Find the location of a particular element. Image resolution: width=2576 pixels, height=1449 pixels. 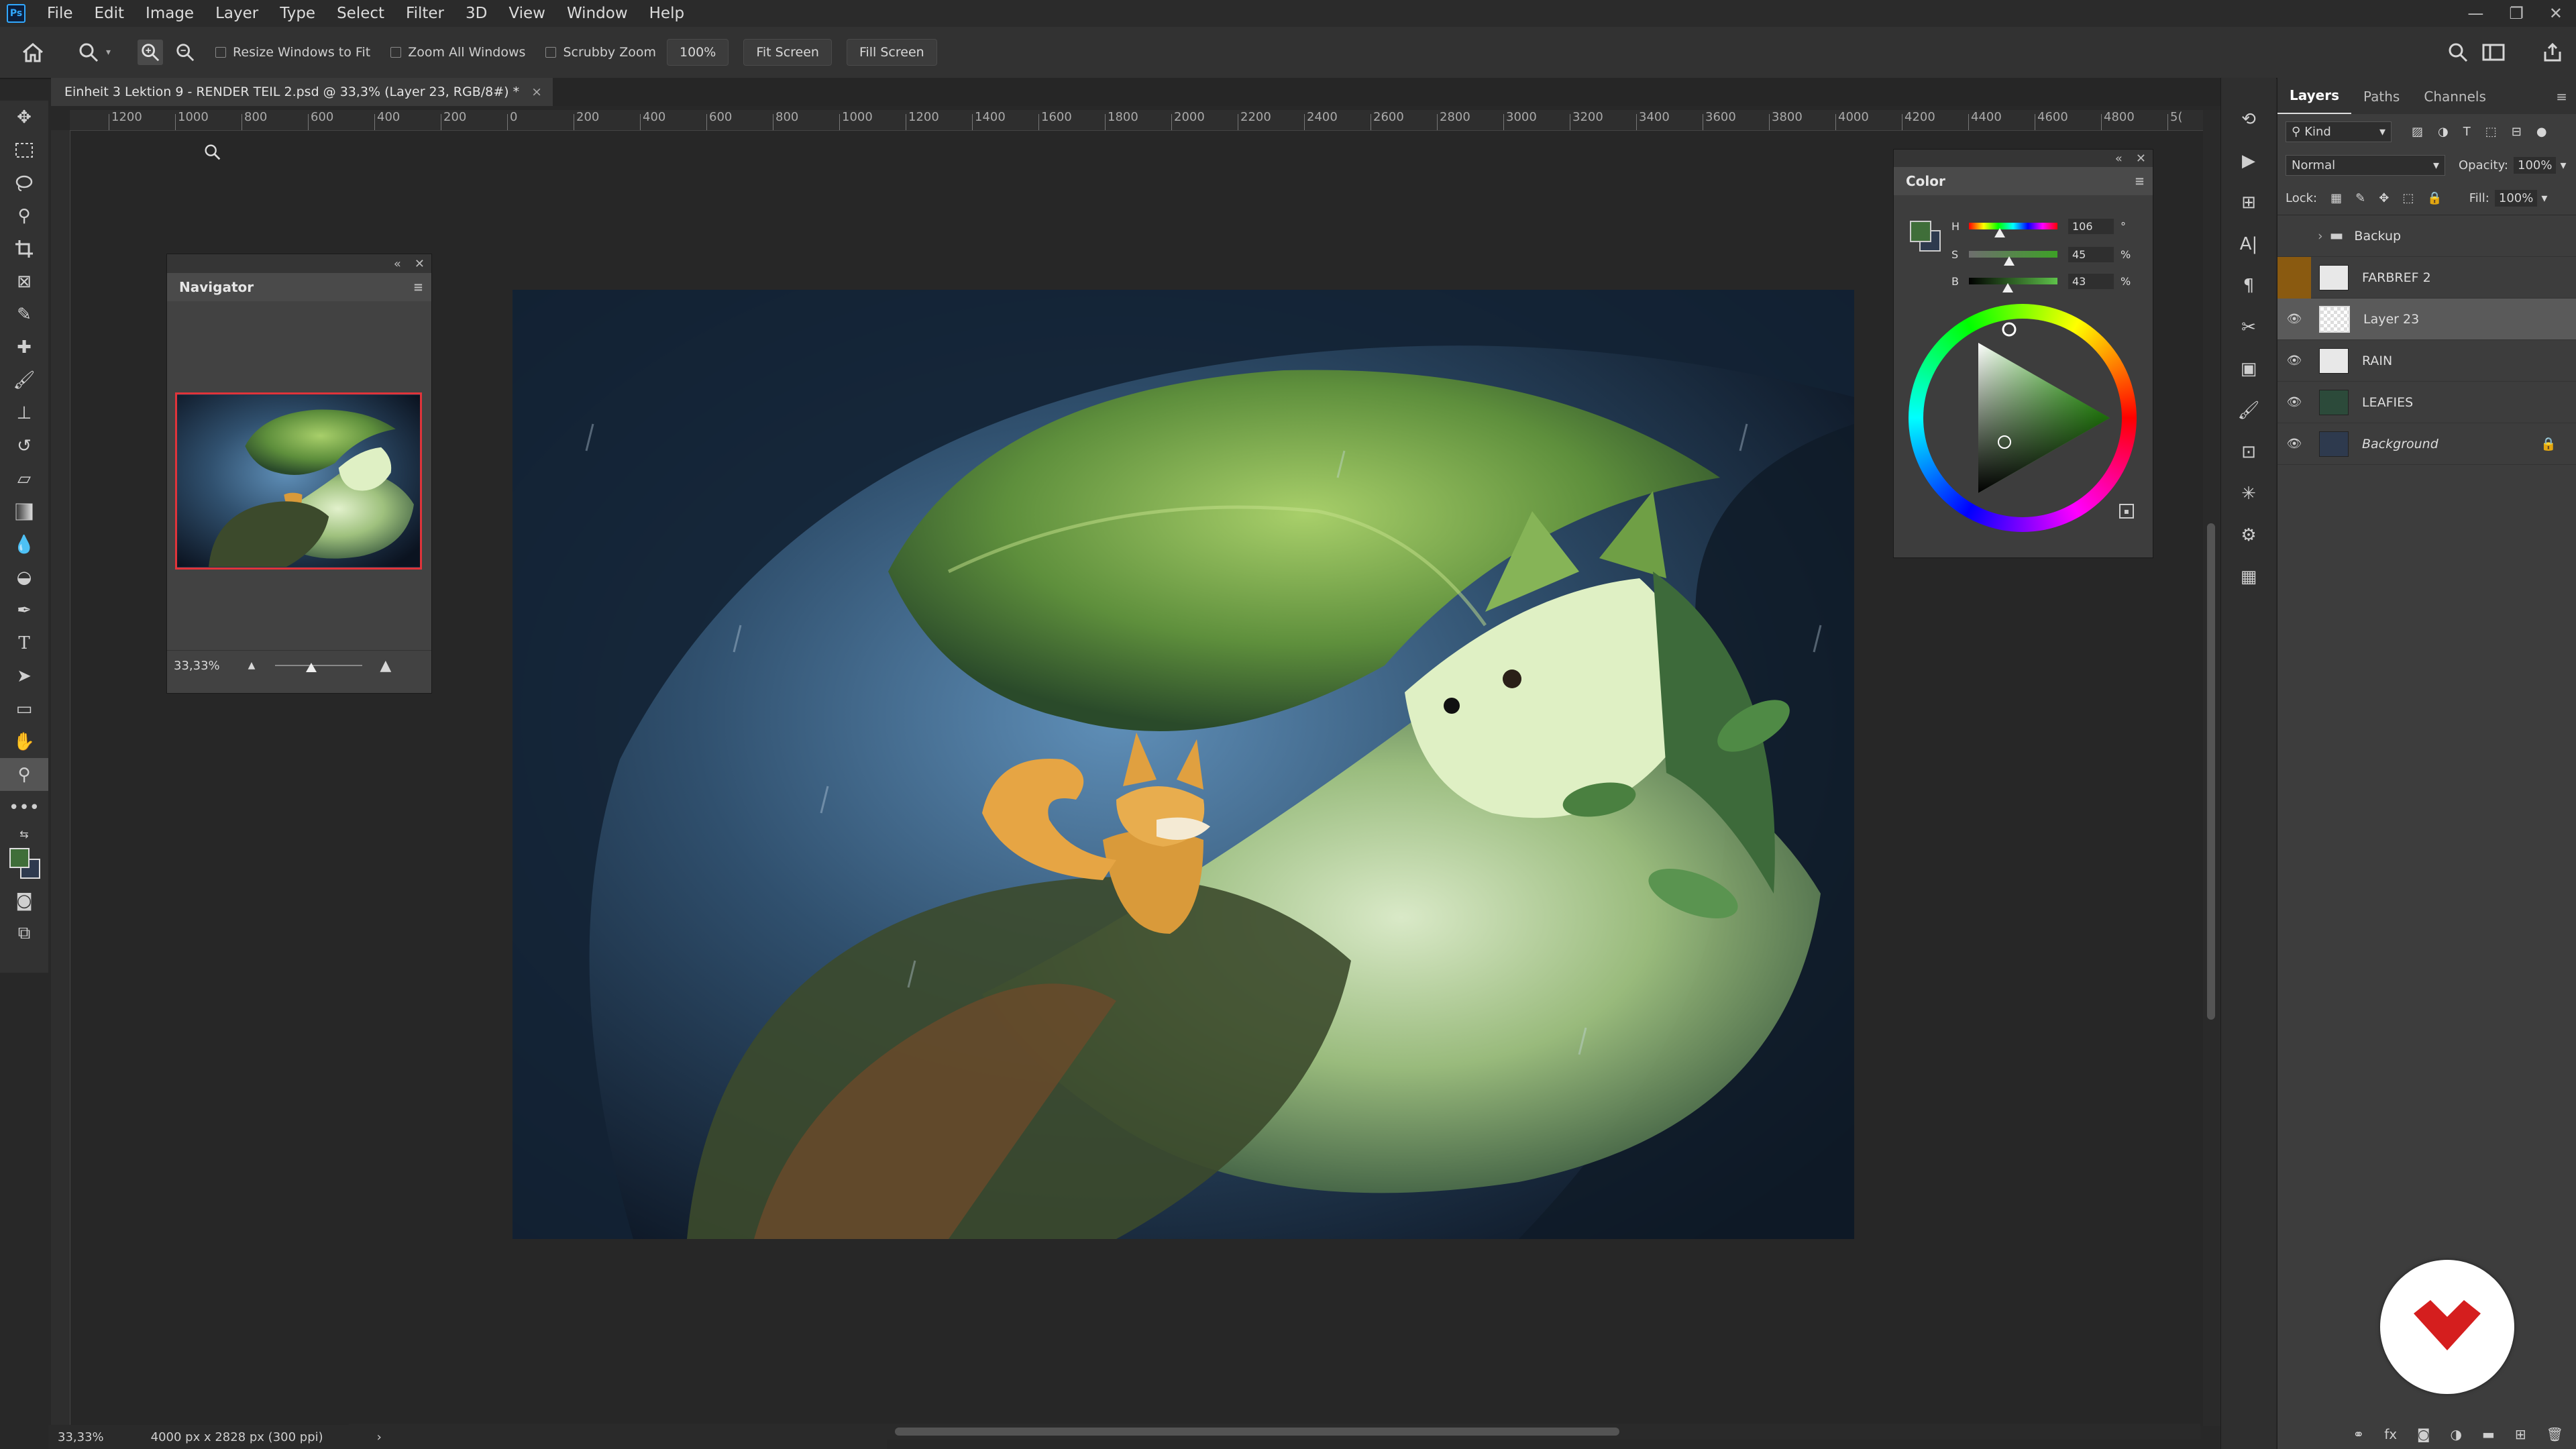

tab-layers: Layers is located at coordinates (2314, 100).